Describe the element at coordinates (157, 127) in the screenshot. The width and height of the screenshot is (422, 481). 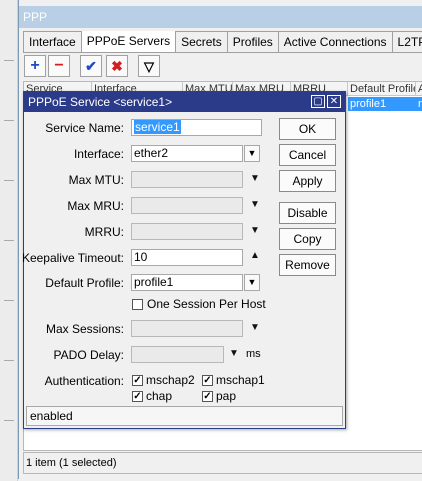
I see `service-name-value: service1` at that location.